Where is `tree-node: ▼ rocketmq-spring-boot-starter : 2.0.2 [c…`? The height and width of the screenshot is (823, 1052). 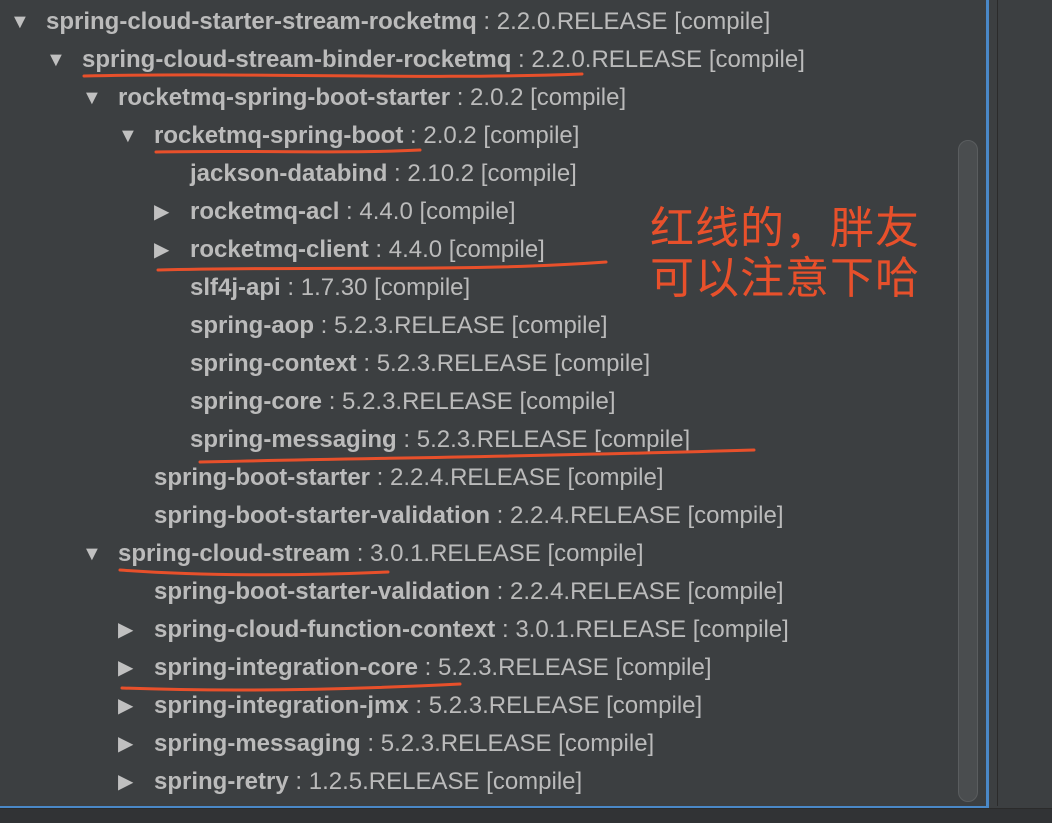 tree-node: ▼ rocketmq-spring-boot-starter : 2.0.2 [c… is located at coordinates (354, 98).